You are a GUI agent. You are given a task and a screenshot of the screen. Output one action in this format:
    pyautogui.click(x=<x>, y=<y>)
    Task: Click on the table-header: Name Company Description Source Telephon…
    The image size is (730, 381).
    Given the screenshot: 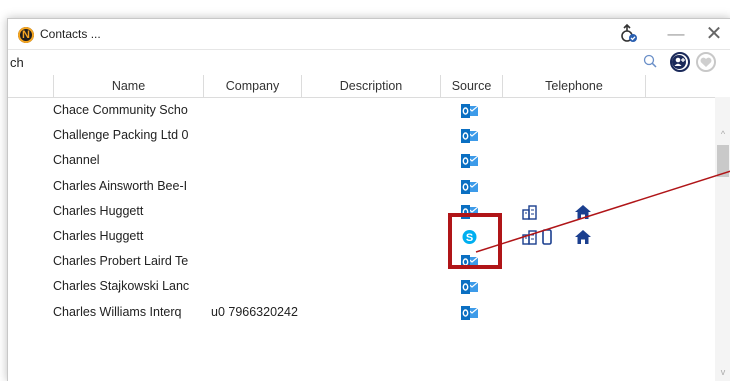 What is the action you would take?
    pyautogui.click(x=369, y=86)
    